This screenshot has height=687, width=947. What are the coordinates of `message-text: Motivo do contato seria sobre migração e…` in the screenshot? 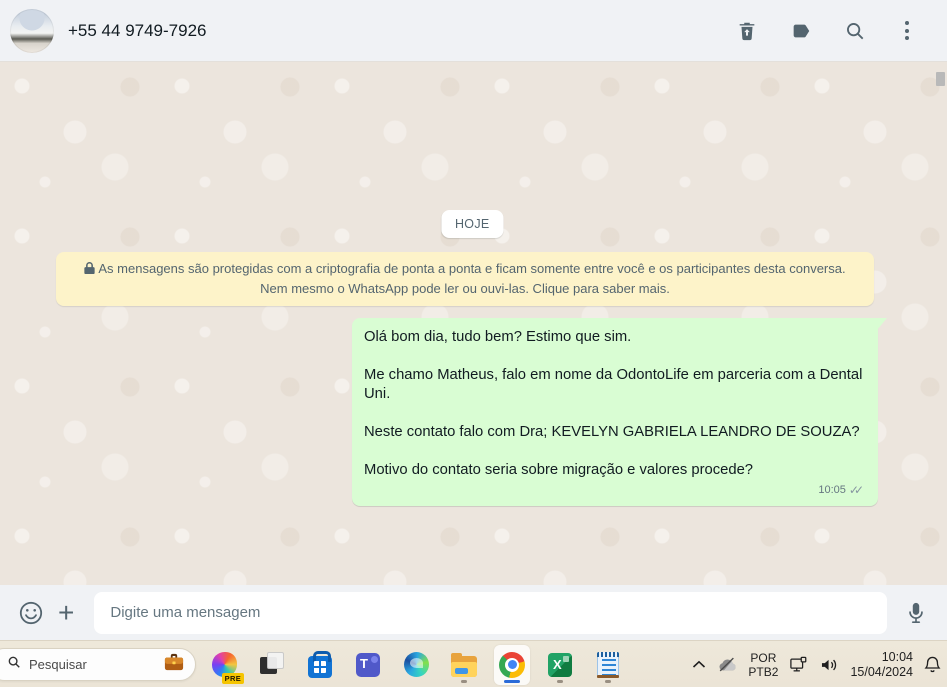 It's located at (559, 470).